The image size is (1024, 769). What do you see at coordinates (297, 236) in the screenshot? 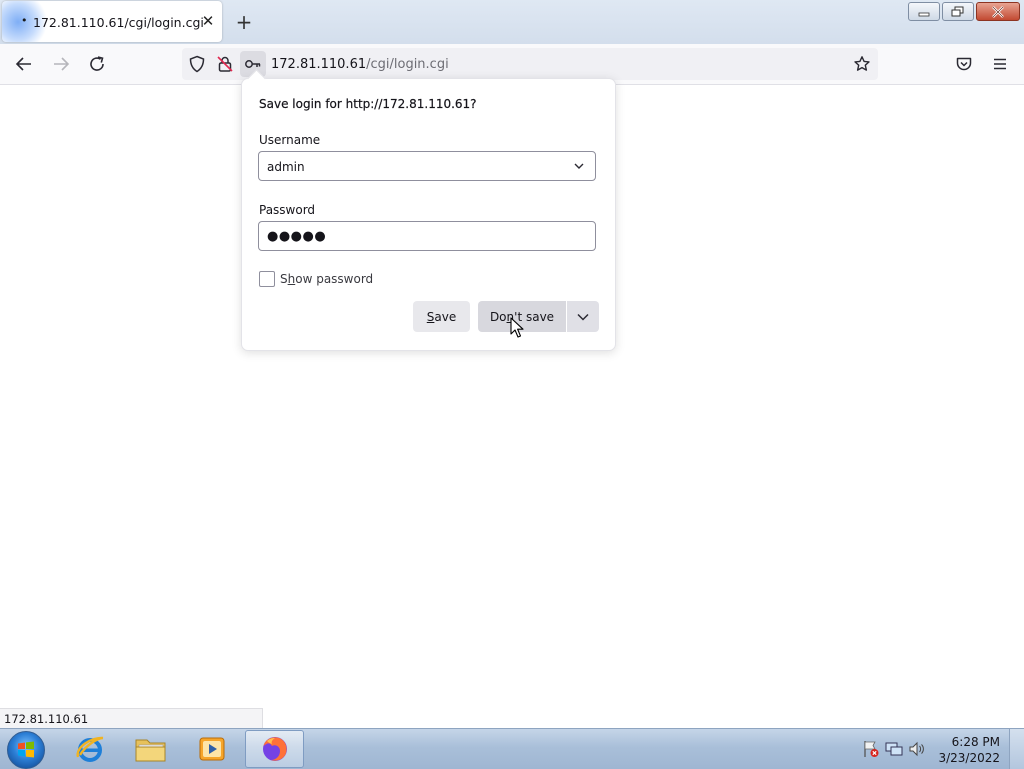
I see `password-masked-value: ●●●●●` at bounding box center [297, 236].